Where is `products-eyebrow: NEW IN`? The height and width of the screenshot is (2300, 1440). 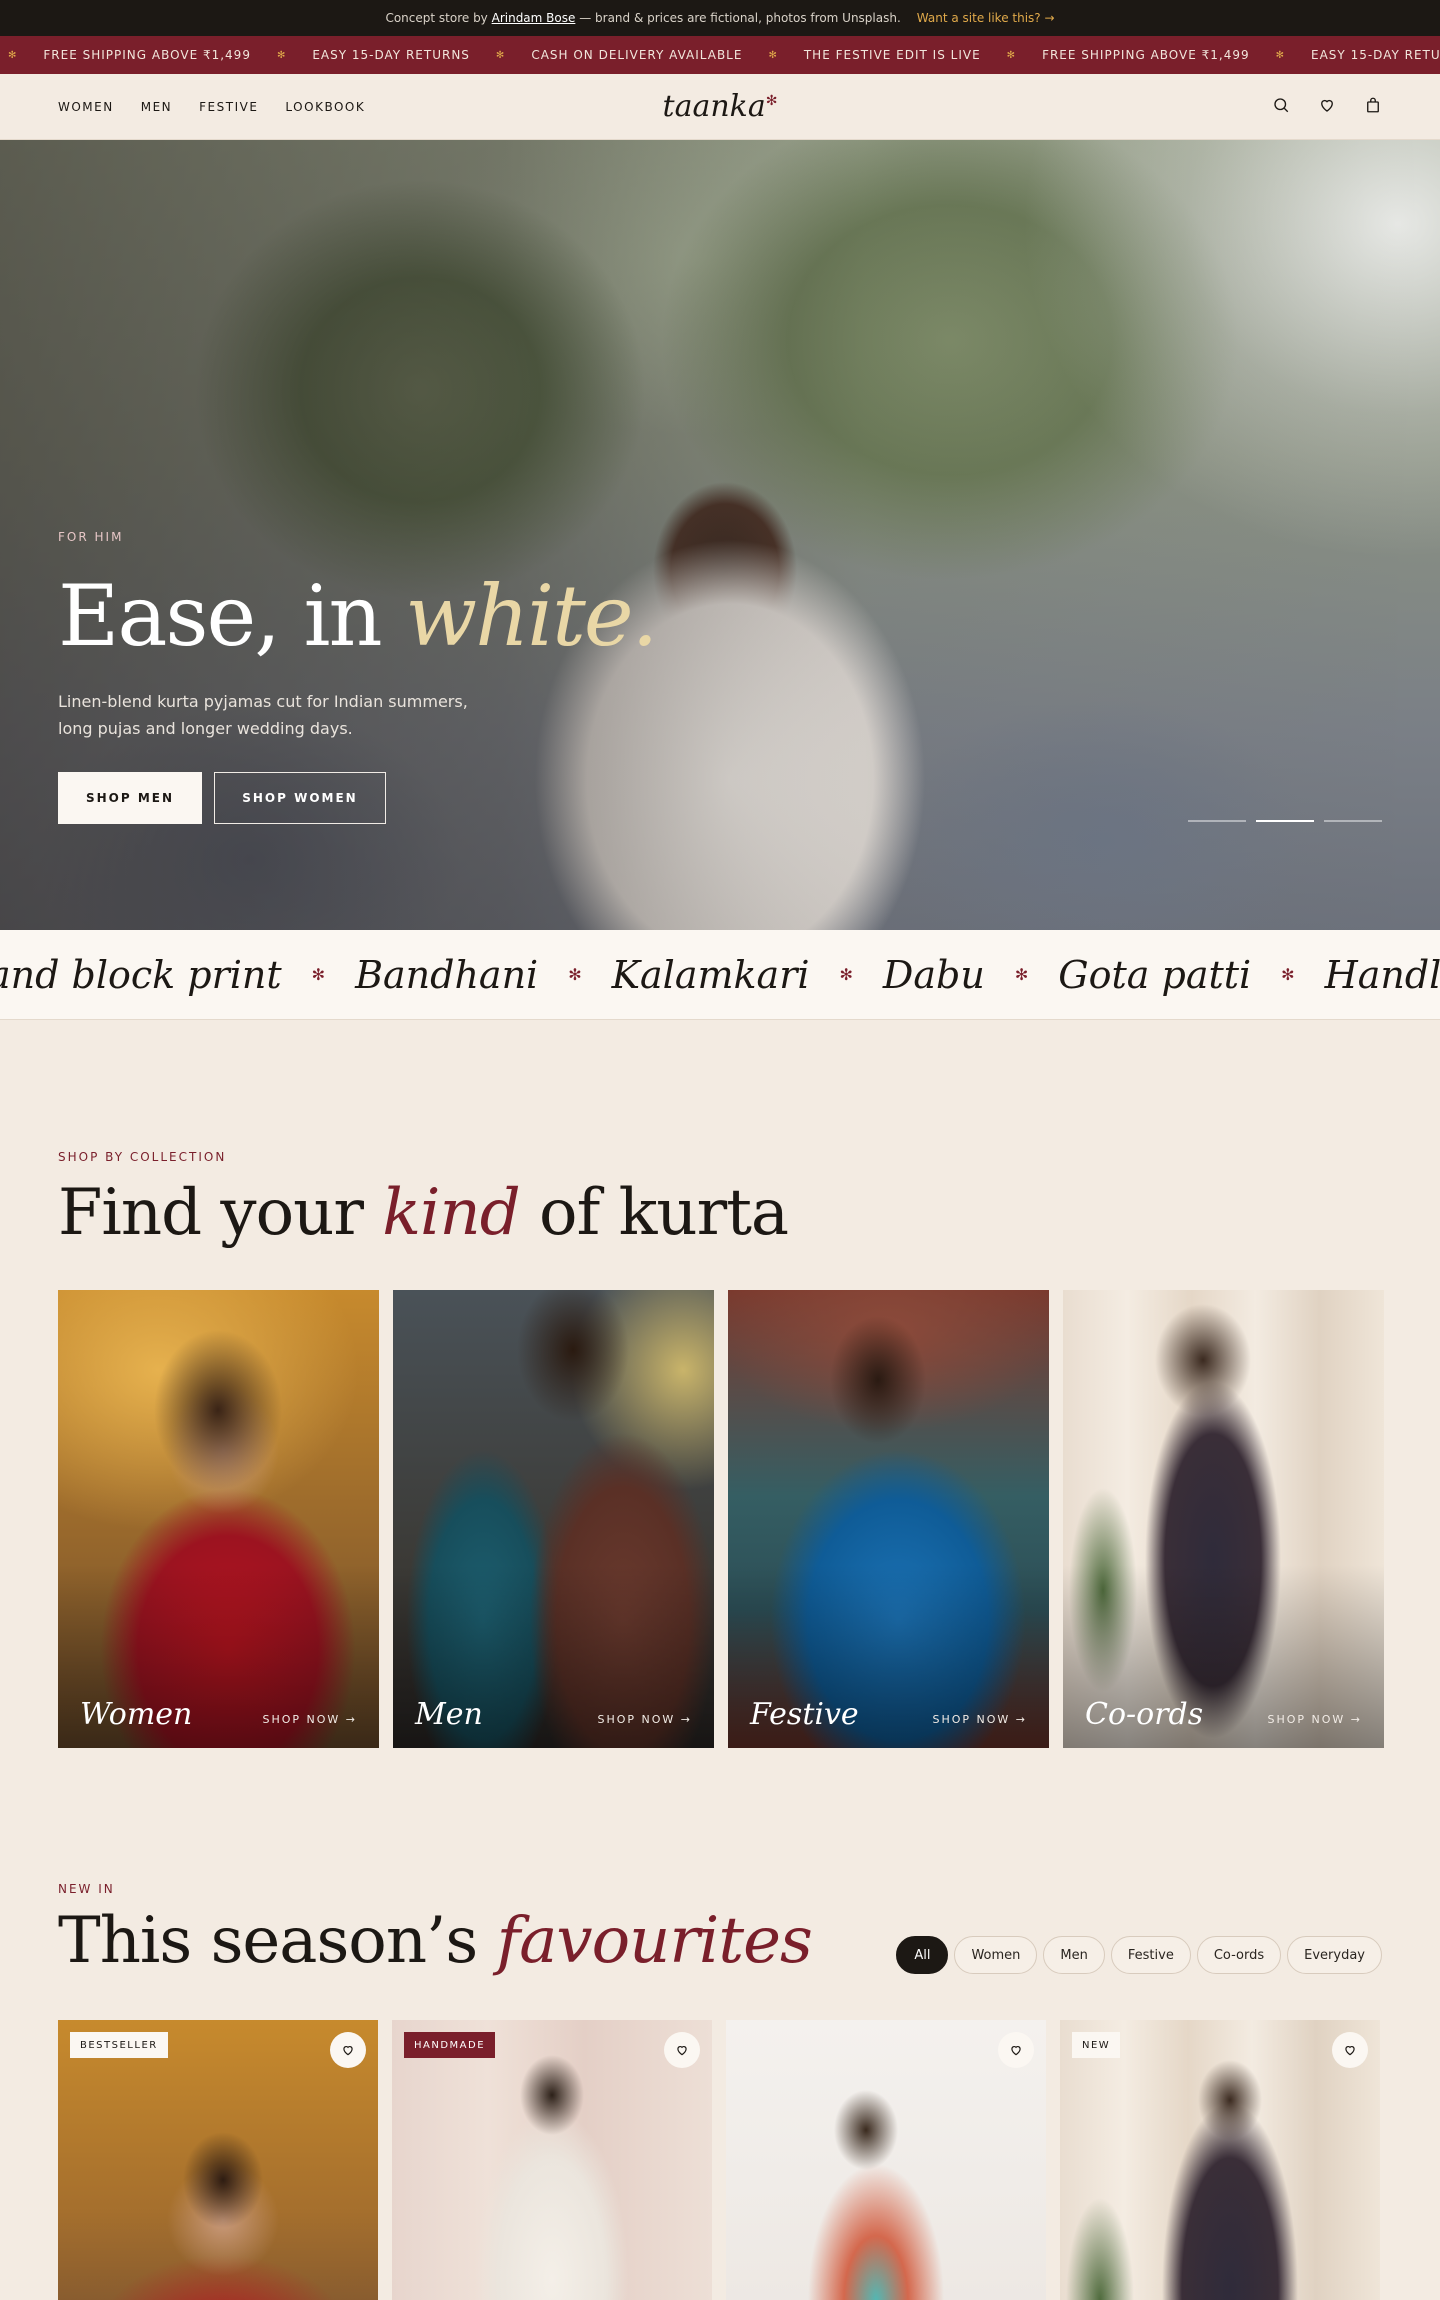
products-eyebrow: NEW IN is located at coordinates (86, 1889).